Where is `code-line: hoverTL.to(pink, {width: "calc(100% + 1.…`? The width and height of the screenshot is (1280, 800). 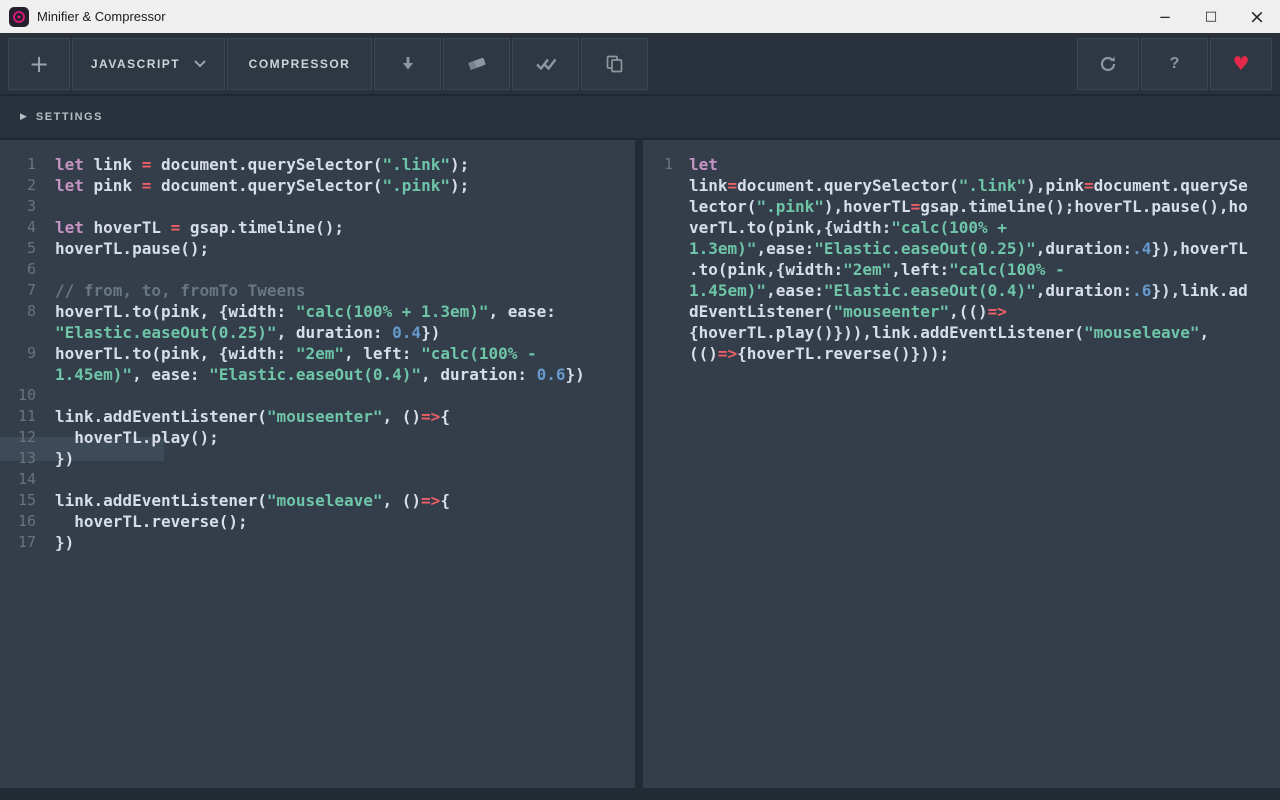 code-line: hoverTL.to(pink, {width: "calc(100% + 1.… is located at coordinates (296, 311).